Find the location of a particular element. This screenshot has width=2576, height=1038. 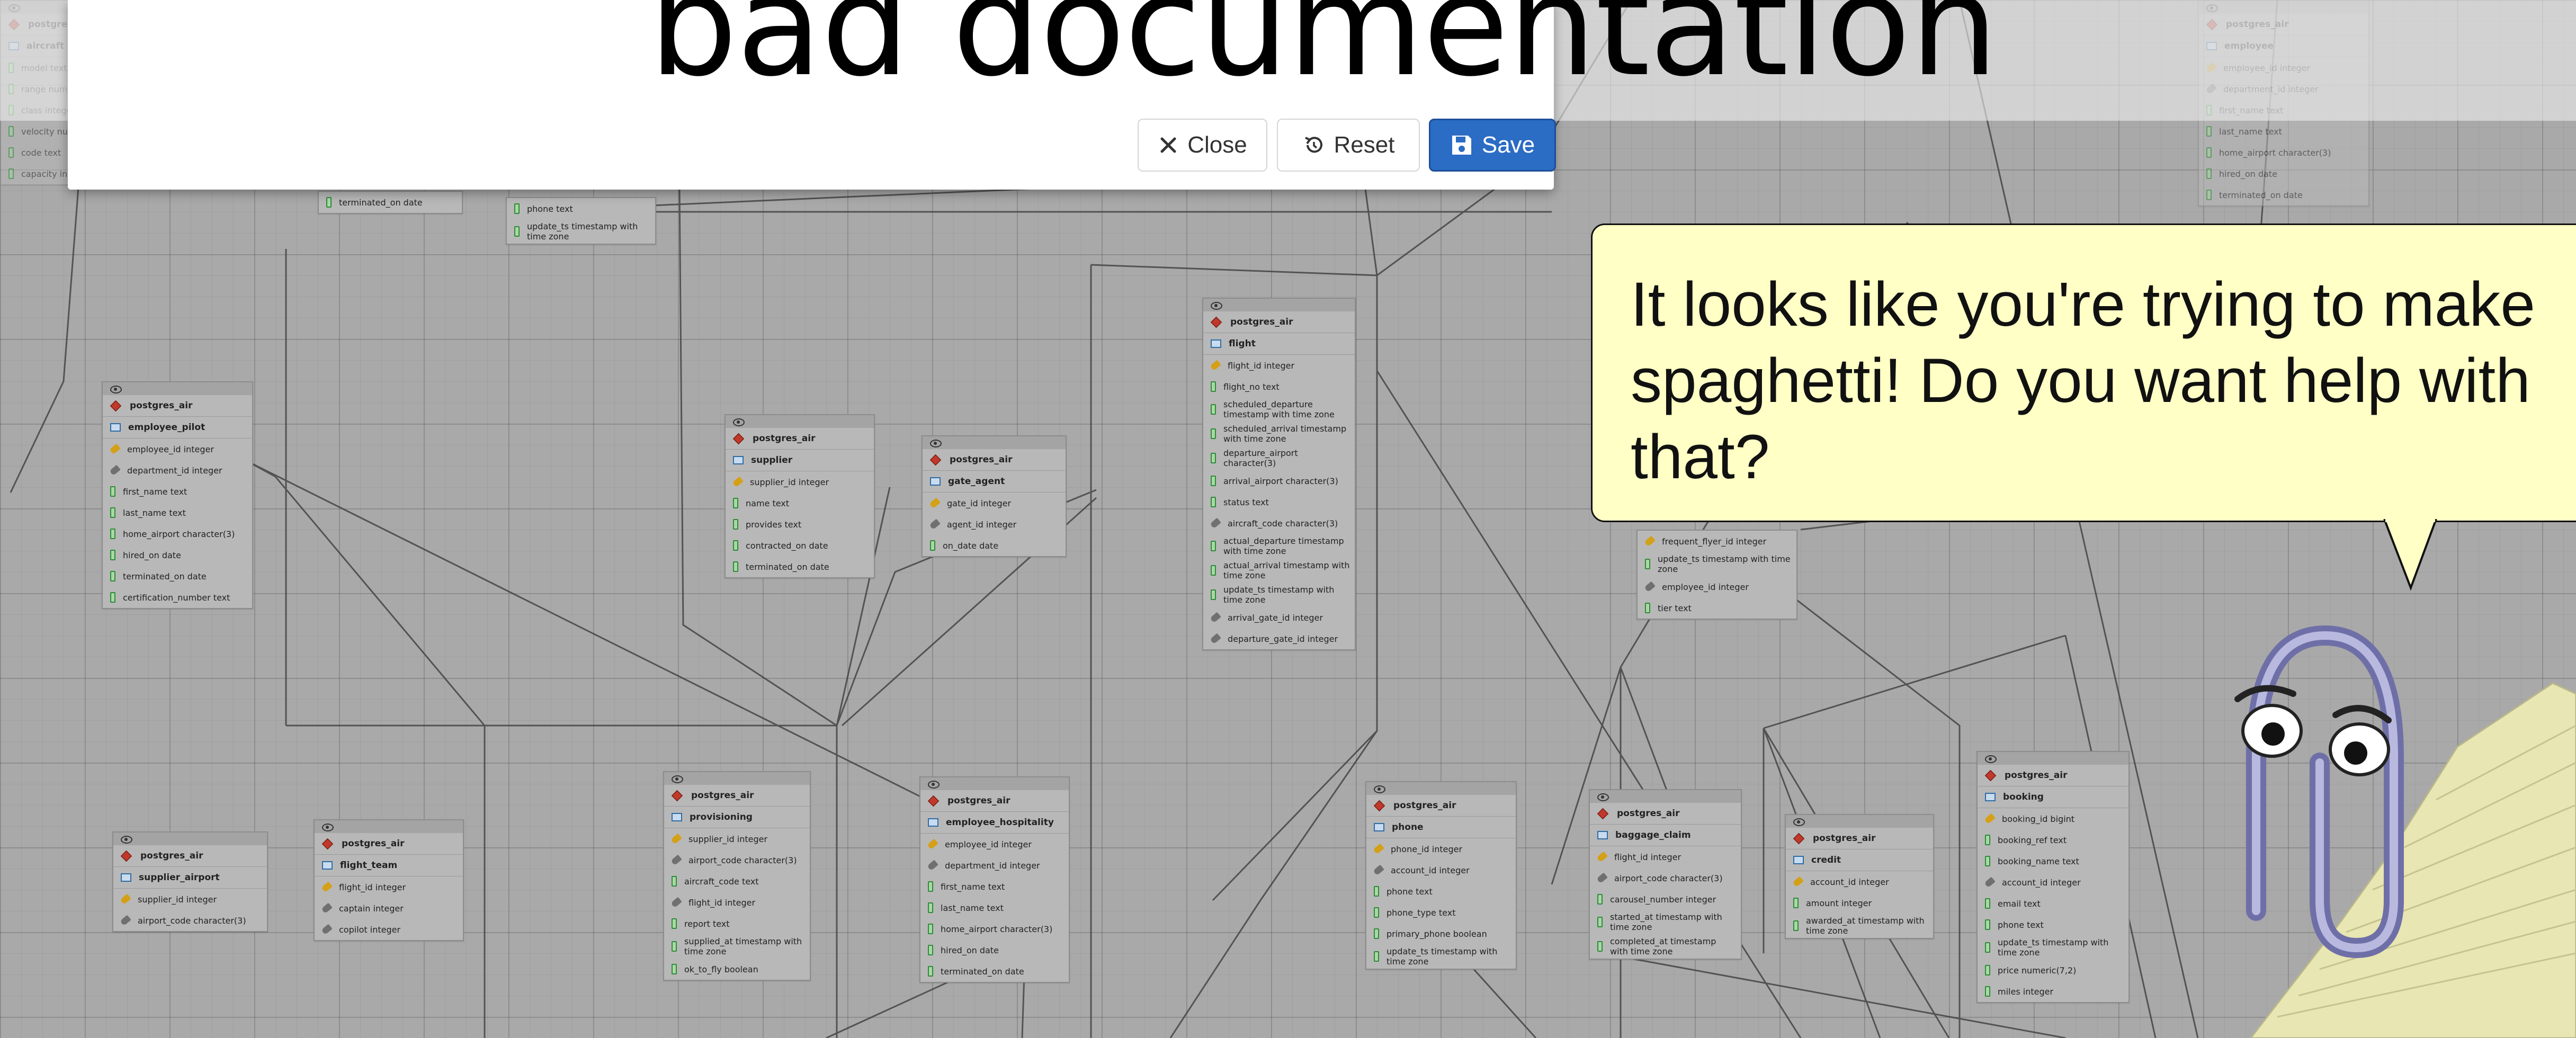

table-column-row: arrival_airport character(3) is located at coordinates (1279, 481).